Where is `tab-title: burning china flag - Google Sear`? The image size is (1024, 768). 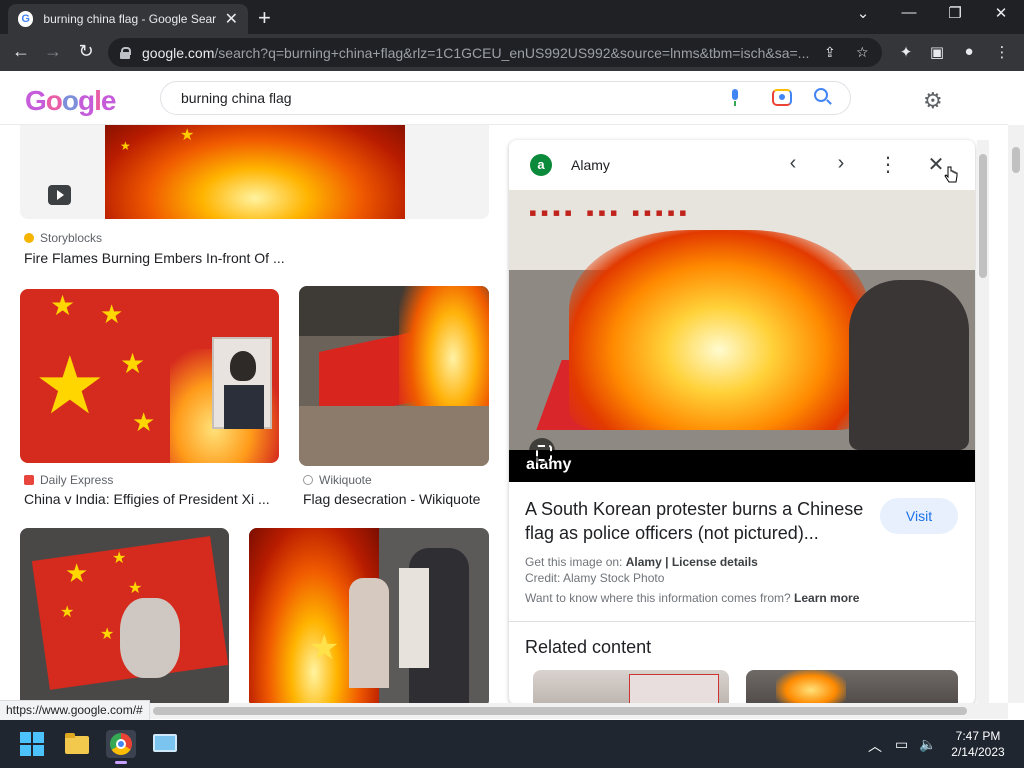
tab-title: burning china flag - Google Sear is located at coordinates (130, 19).